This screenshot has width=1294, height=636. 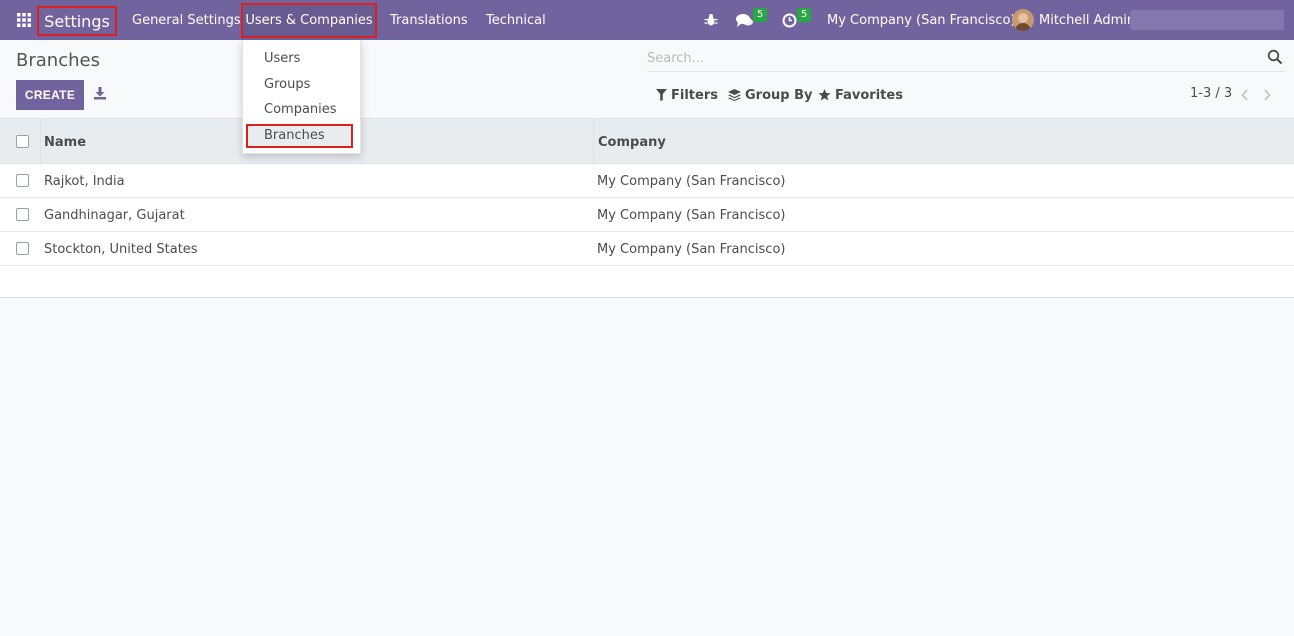 What do you see at coordinates (287, 84) in the screenshot?
I see `dropdown-item-groups: Groups` at bounding box center [287, 84].